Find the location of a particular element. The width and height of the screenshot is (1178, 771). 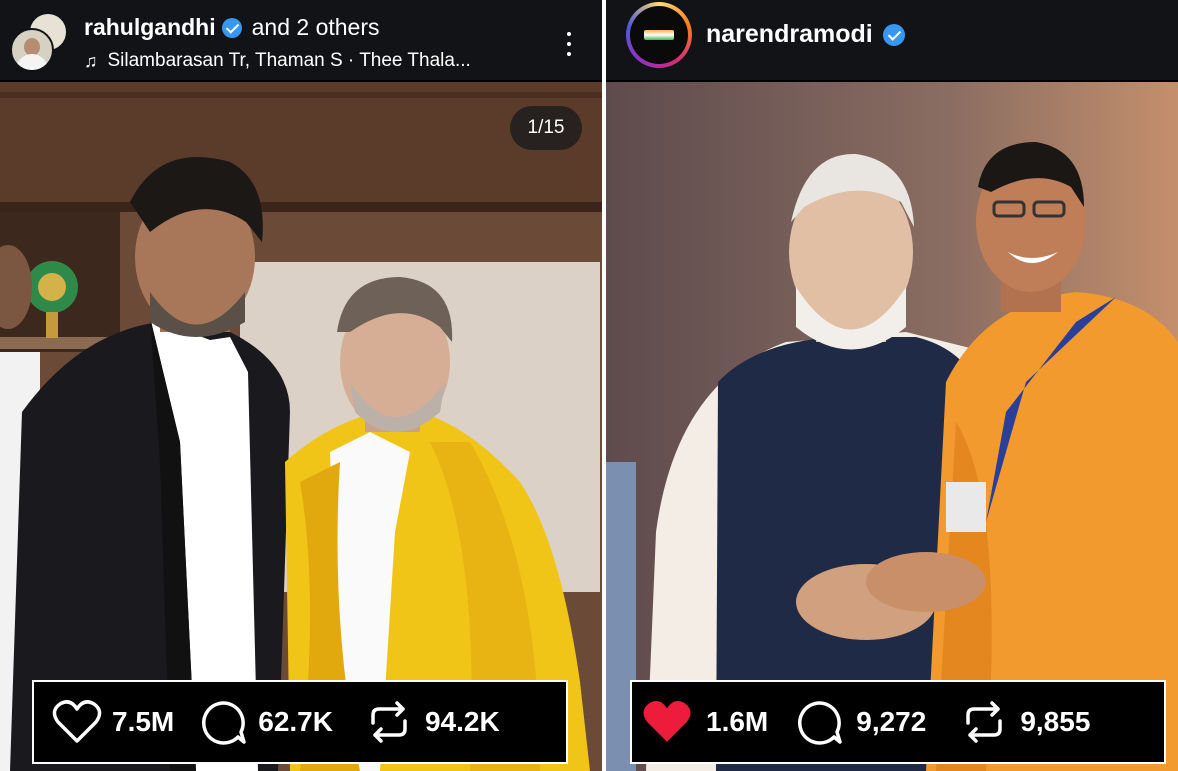

right-comment-button: 9,272 is located at coordinates (861, 722).